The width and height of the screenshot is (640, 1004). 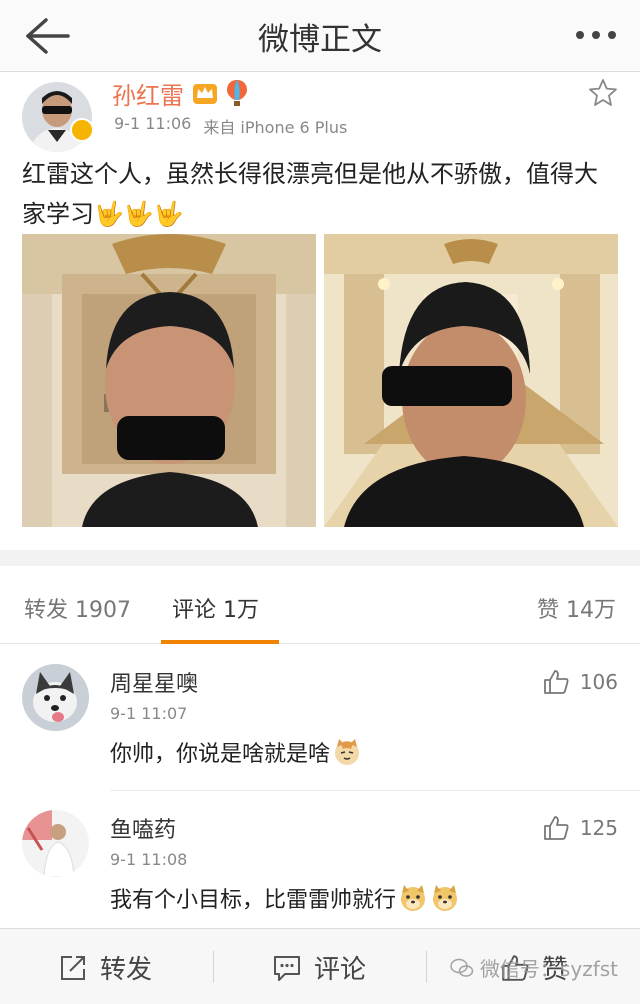 I want to click on top-nav-bar: 微博正文, so click(x=320, y=36).